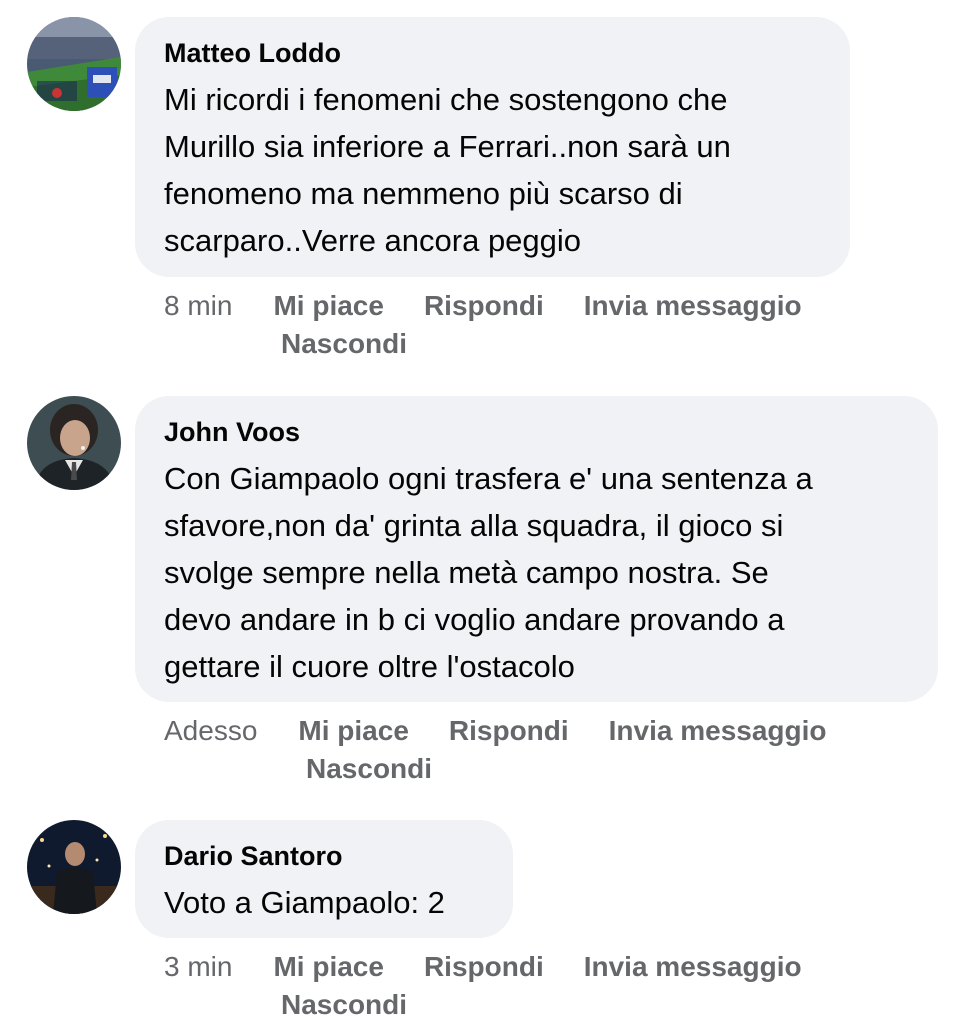 This screenshot has height=1024, width=967. Describe the element at coordinates (198, 967) in the screenshot. I see `comment-timestamp: 3 min` at that location.